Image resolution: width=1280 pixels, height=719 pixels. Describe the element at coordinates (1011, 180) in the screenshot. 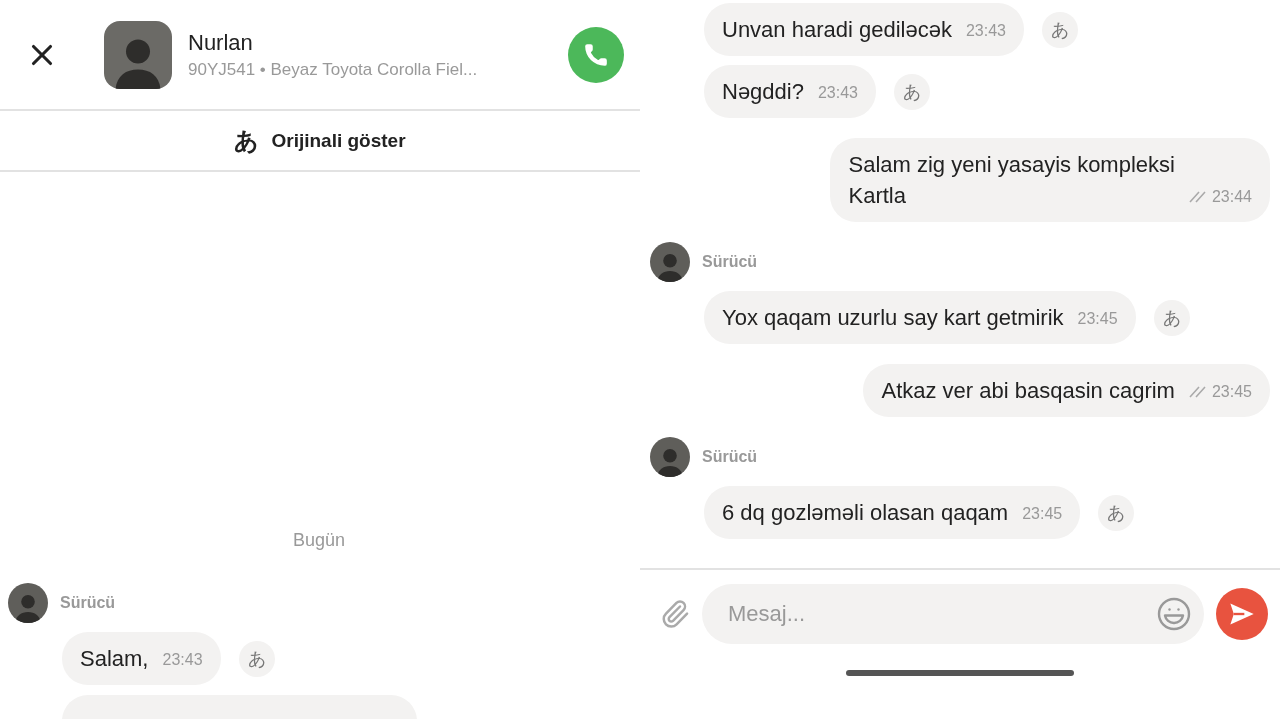

I see `message-text: Salam zig yeni yasayis kompleksi Kartla` at that location.